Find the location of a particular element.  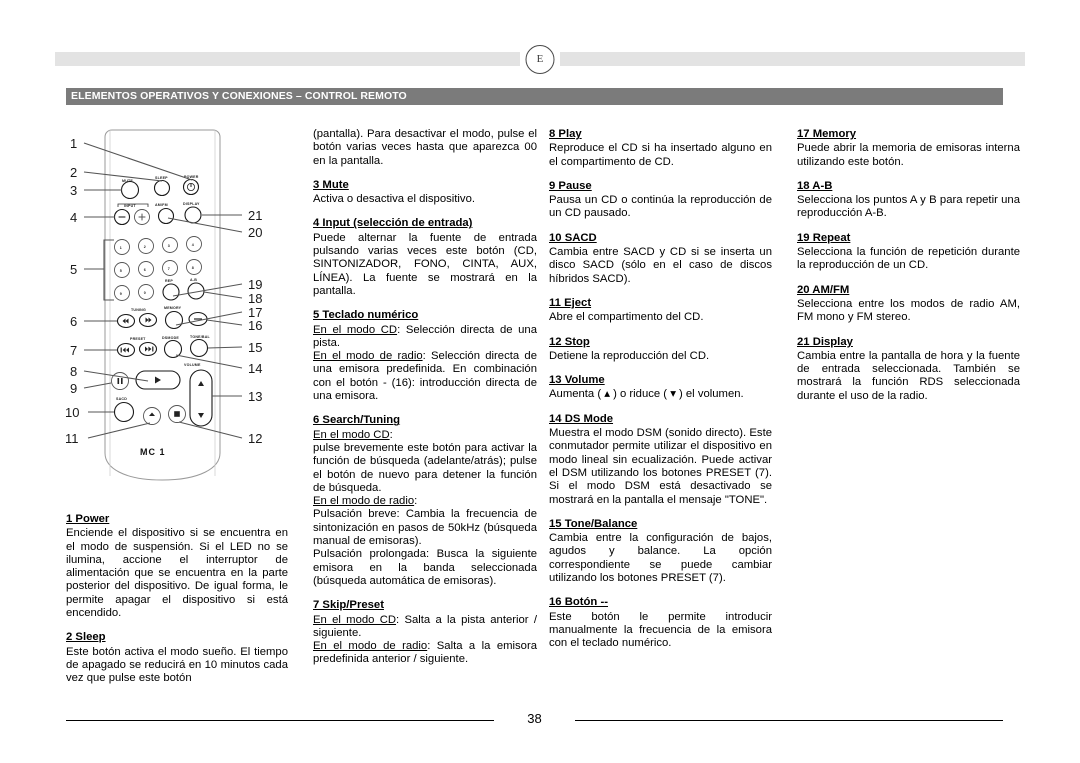

display-button is located at coordinates (193, 215).